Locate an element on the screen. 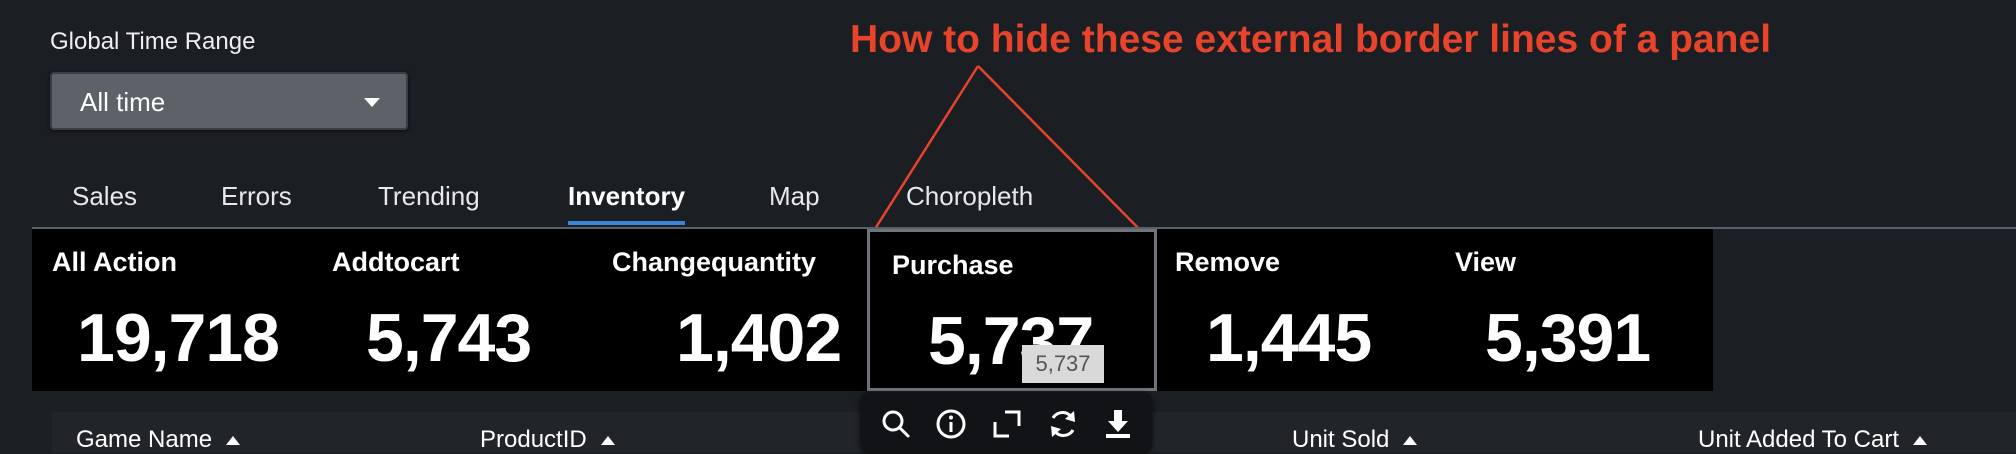 Image resolution: width=2016 pixels, height=454 pixels. panel-addtocart: Addtocart 5,743 is located at coordinates (452, 310).